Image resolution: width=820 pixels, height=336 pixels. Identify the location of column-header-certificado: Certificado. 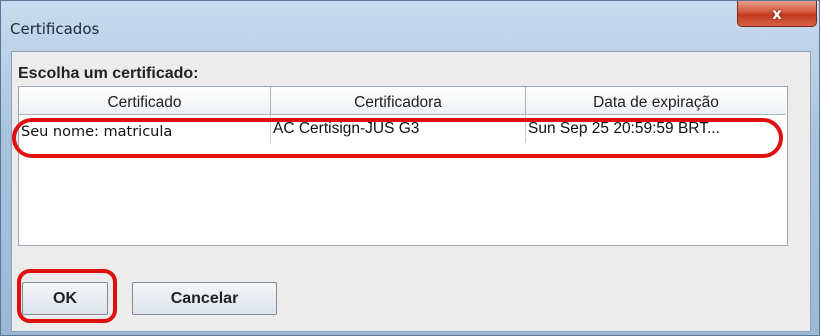
(145, 101).